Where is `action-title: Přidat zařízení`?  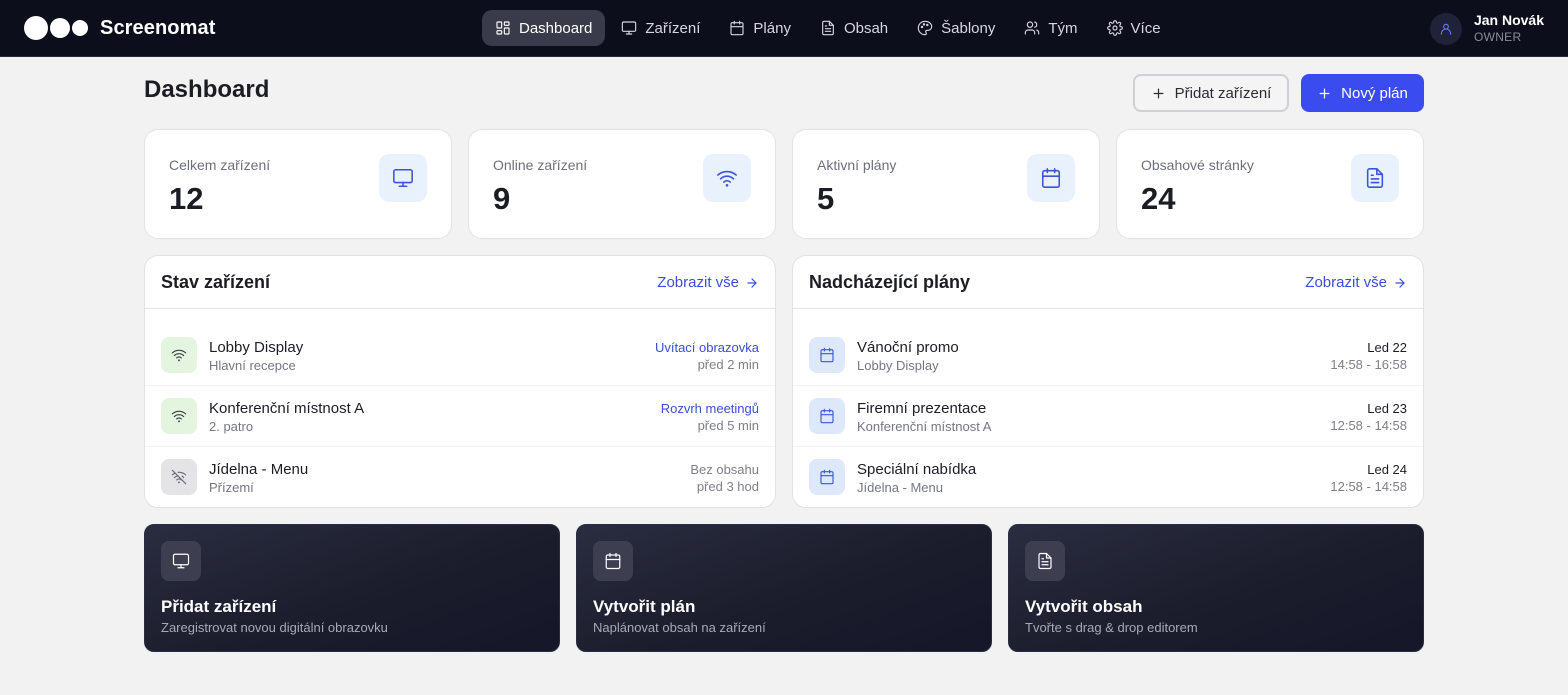
action-title: Přidat zařízení is located at coordinates (219, 606).